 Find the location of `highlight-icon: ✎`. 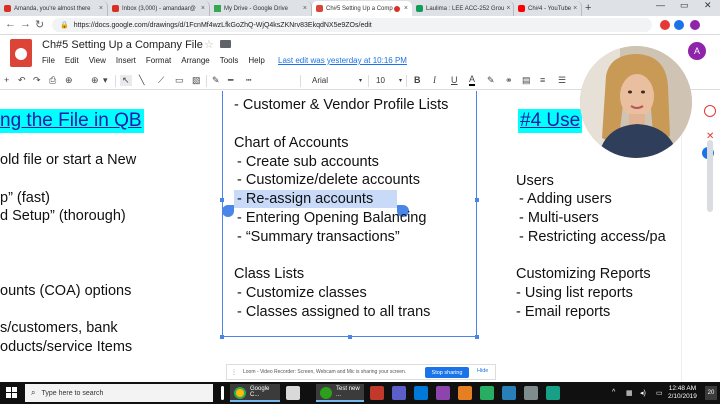

highlight-icon: ✎ is located at coordinates (491, 80).